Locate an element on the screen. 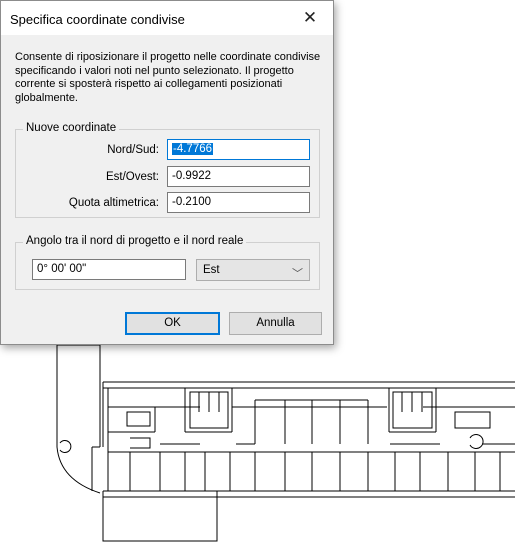  close-button: ✕ is located at coordinates (310, 18).